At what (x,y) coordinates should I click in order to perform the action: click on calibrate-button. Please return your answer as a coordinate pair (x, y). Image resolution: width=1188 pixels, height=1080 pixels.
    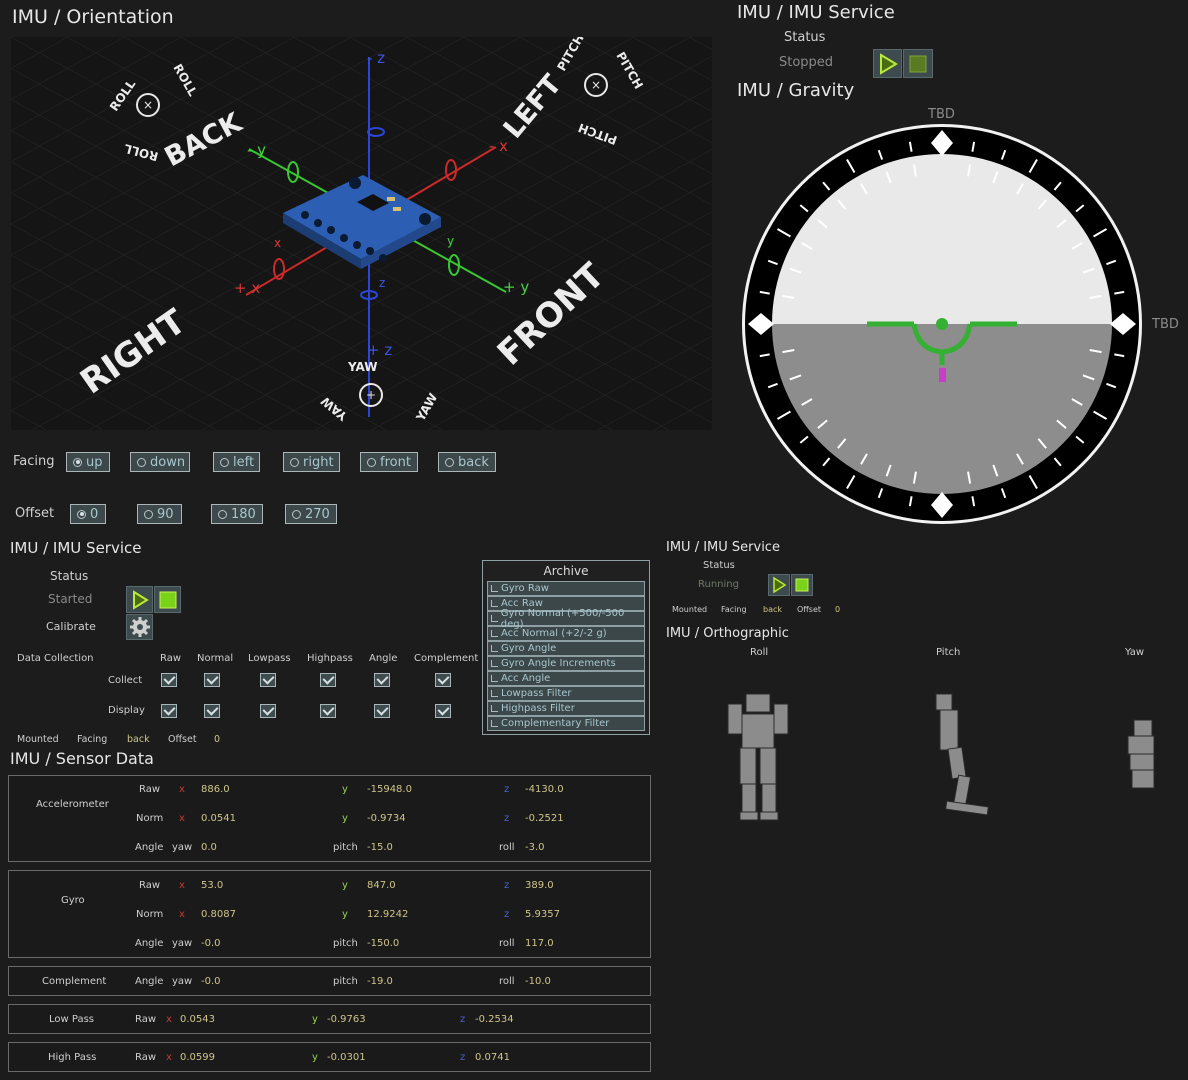
    Looking at the image, I should click on (139, 627).